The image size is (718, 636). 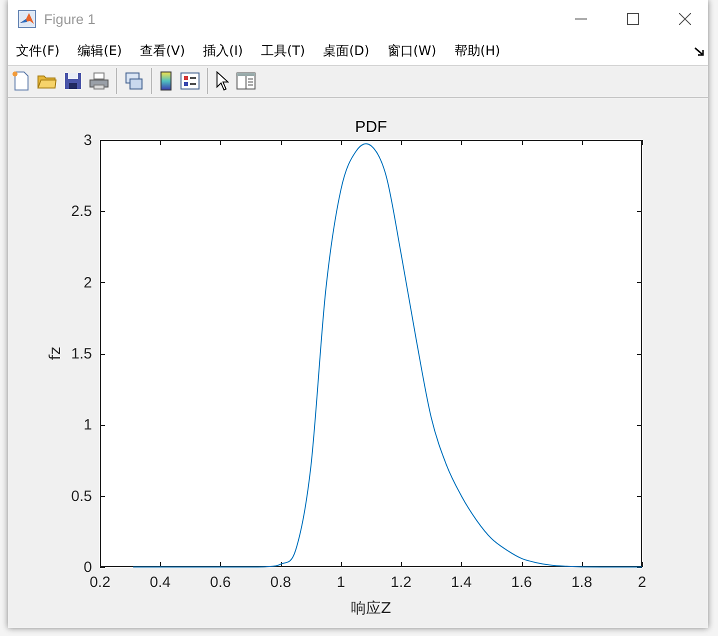 I want to click on menu-item: 桌面(D), so click(x=346, y=51).